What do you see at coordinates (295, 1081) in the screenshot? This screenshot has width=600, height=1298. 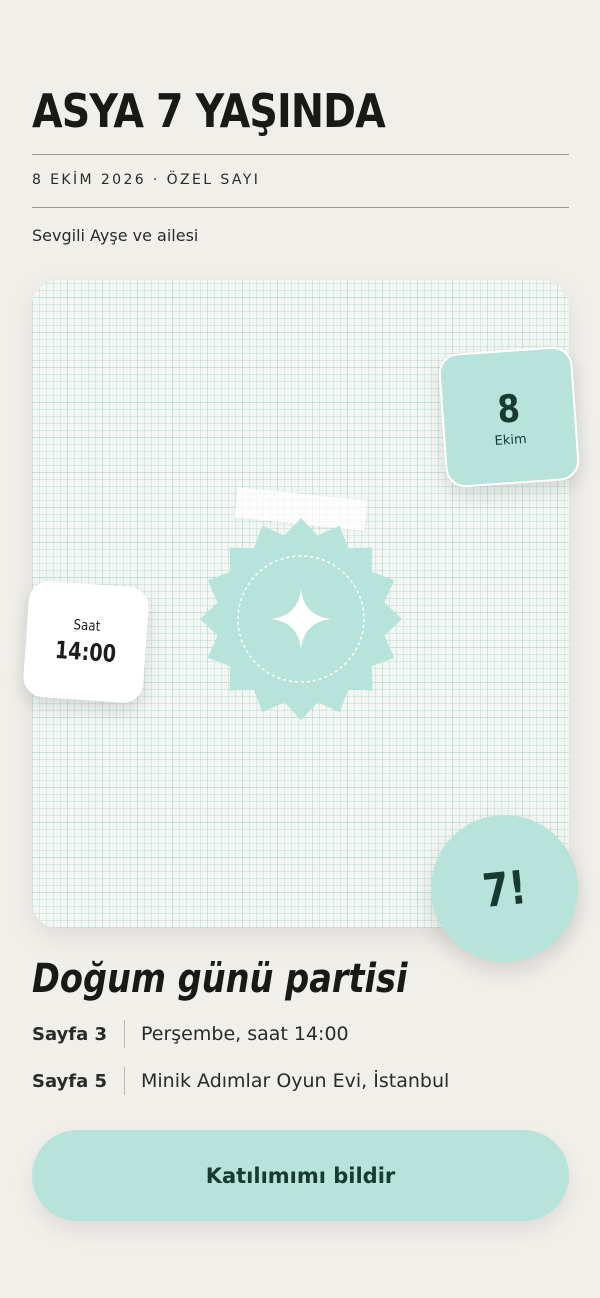 I see `detail-value: Minik Adımlar Oyun Evi, İstanbul` at bounding box center [295, 1081].